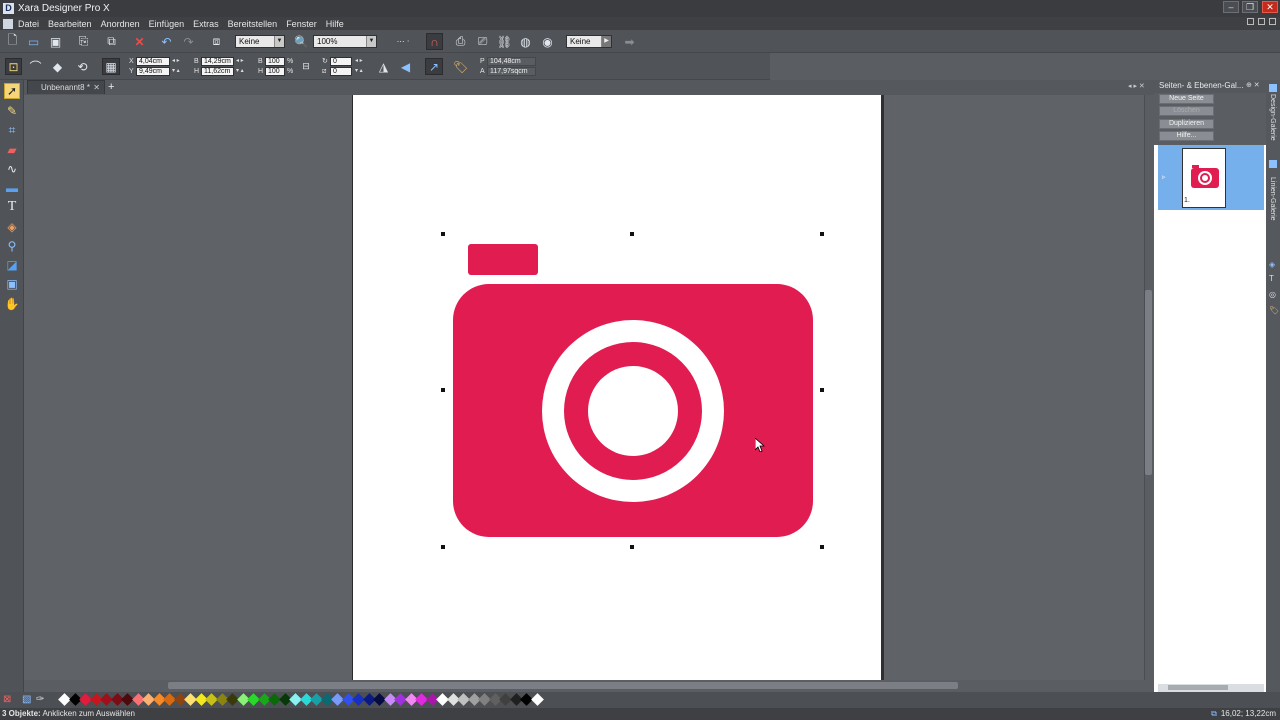 The height and width of the screenshot is (720, 1280). Describe the element at coordinates (341, 61) in the screenshot. I see `rotation-field: 0` at that location.